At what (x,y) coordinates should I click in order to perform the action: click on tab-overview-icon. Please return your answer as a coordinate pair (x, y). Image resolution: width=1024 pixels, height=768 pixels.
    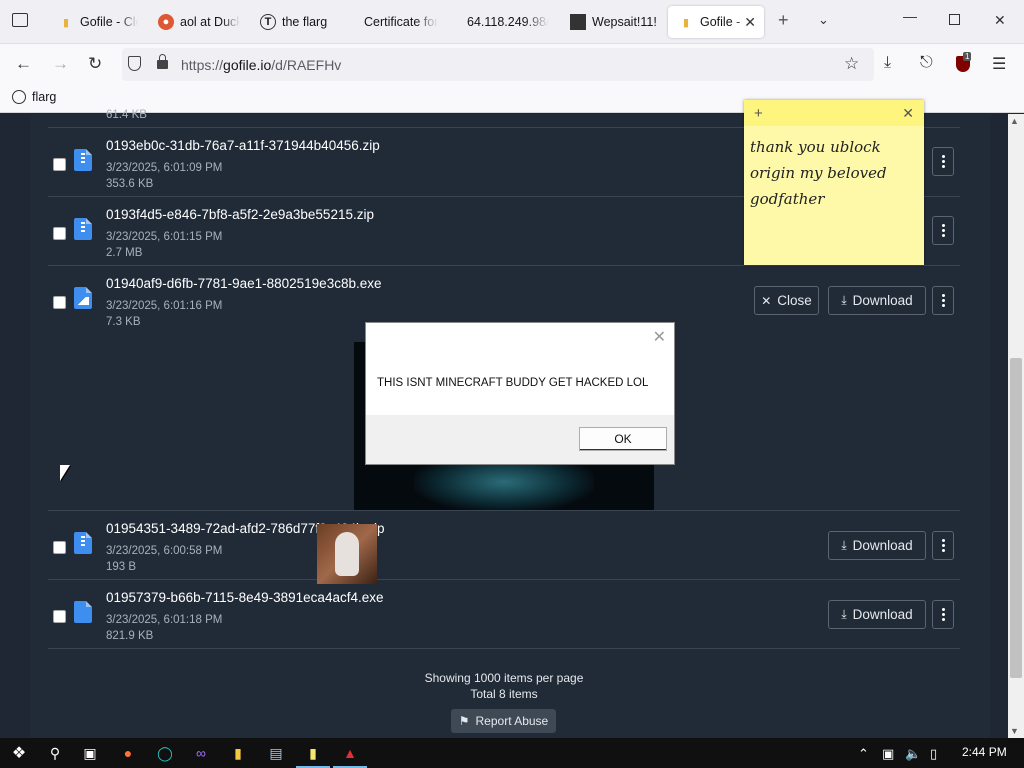
    Looking at the image, I should click on (20, 20).